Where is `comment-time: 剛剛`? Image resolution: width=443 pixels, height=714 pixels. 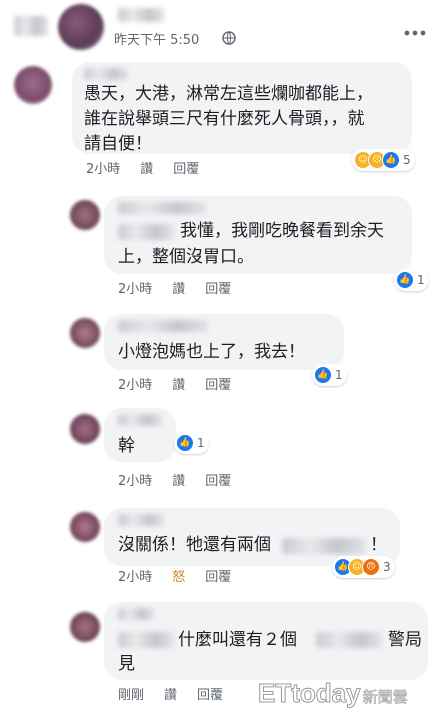
comment-time: 剛剛 is located at coordinates (131, 695).